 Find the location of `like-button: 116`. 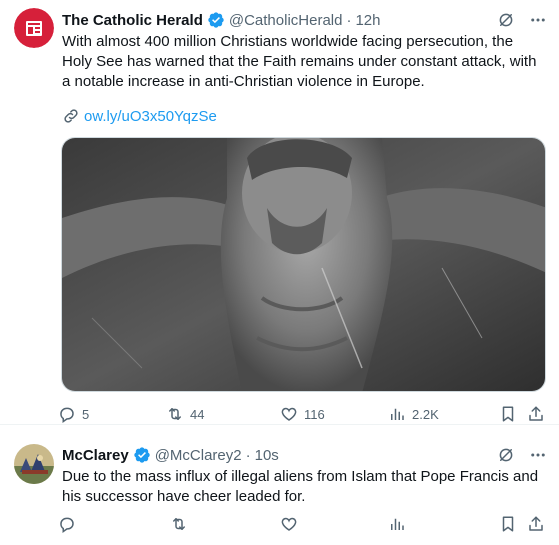

like-button: 116 is located at coordinates (302, 414).